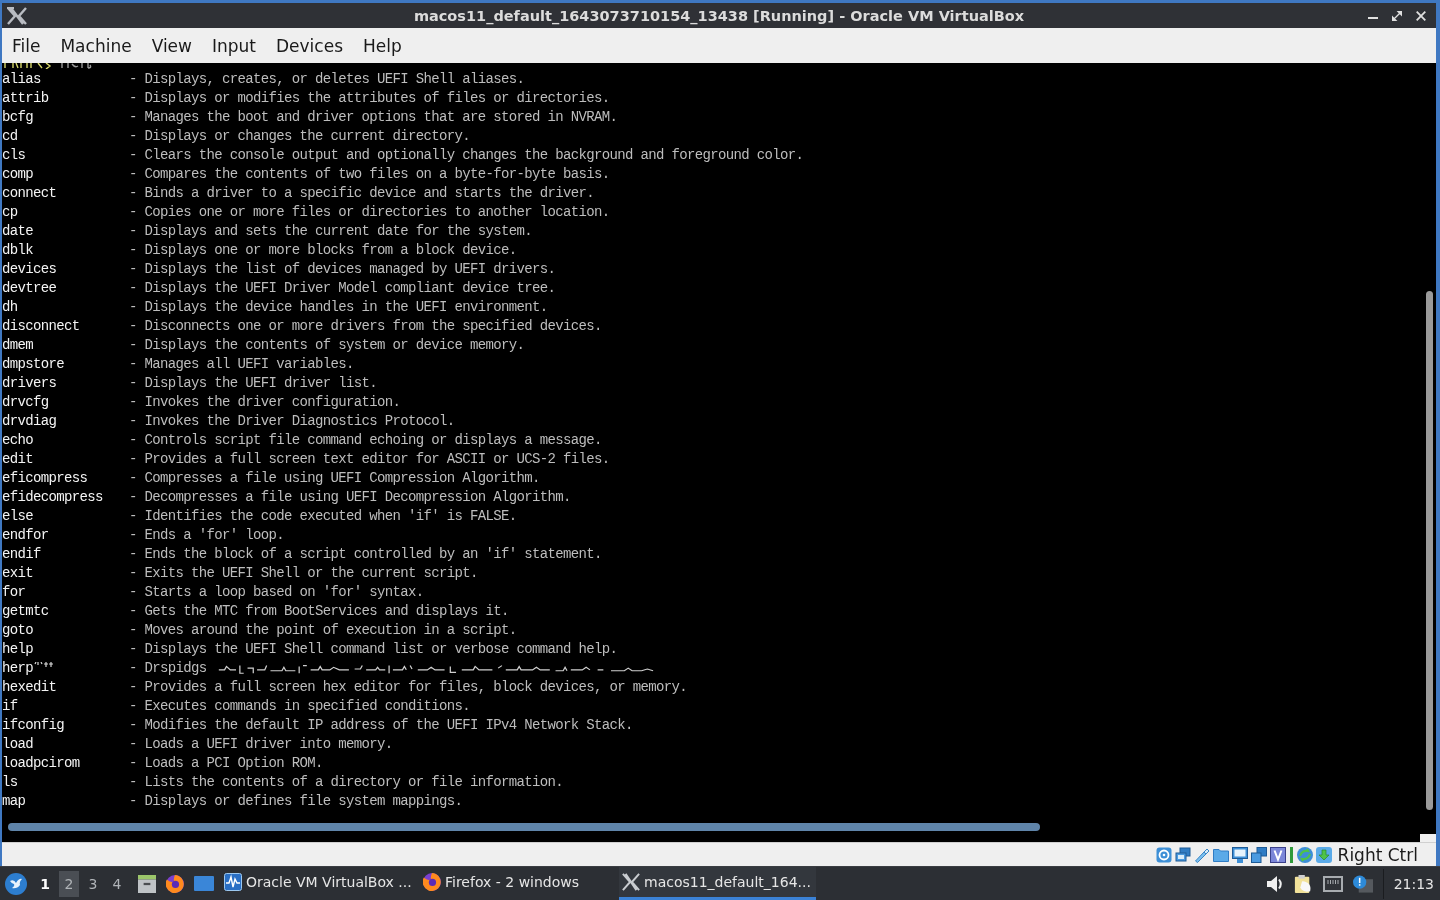  Describe the element at coordinates (30, 687) in the screenshot. I see `command-name: hexedit` at that location.